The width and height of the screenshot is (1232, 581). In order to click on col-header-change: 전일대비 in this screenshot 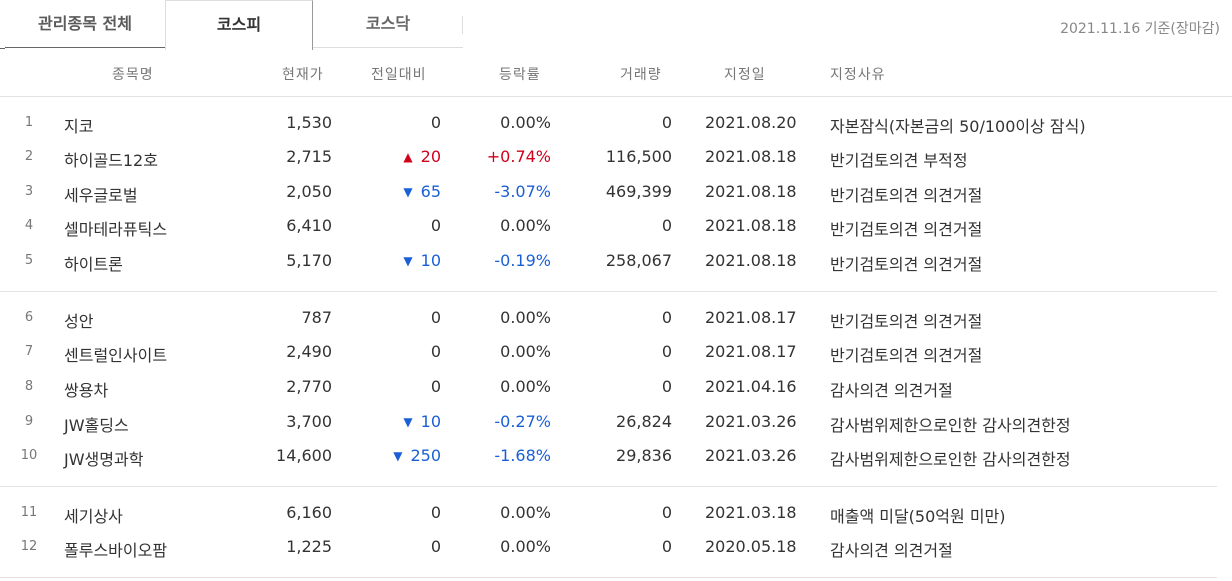, I will do `click(399, 75)`.